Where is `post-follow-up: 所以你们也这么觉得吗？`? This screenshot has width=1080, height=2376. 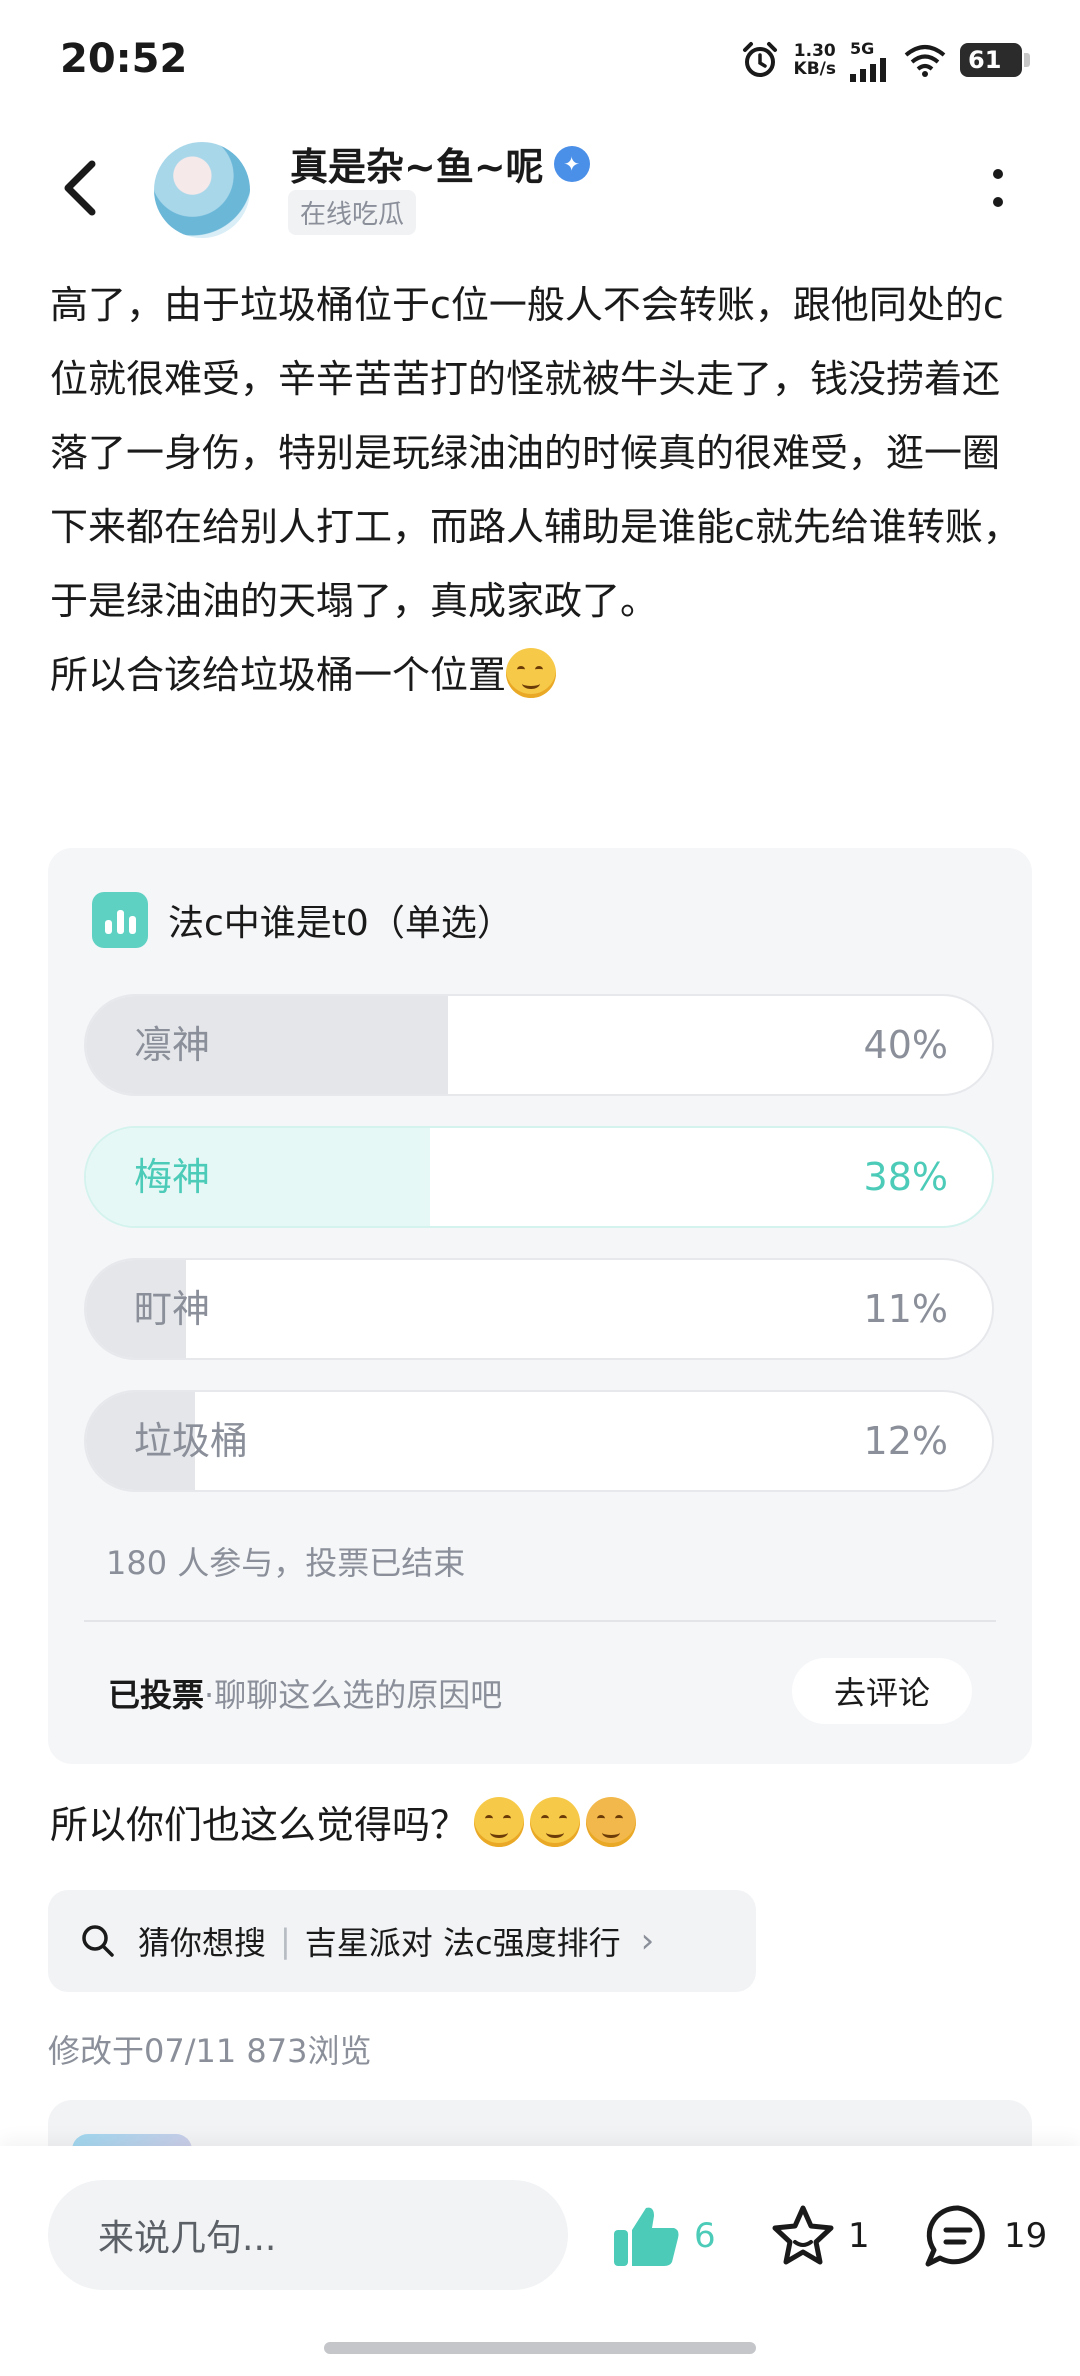 post-follow-up: 所以你们也这么觉得吗？ is located at coordinates (343, 1821).